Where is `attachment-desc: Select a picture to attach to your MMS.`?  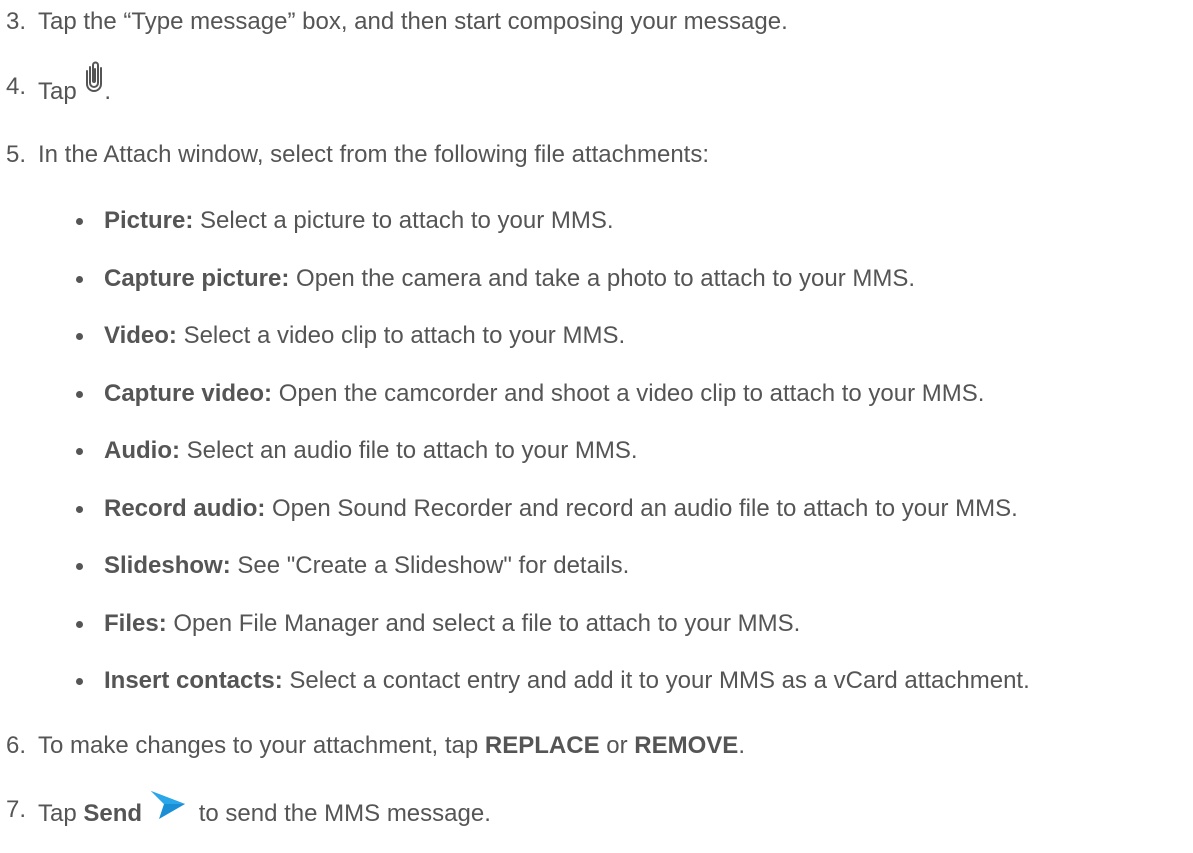
attachment-desc: Select a picture to attach to your MMS. is located at coordinates (403, 220).